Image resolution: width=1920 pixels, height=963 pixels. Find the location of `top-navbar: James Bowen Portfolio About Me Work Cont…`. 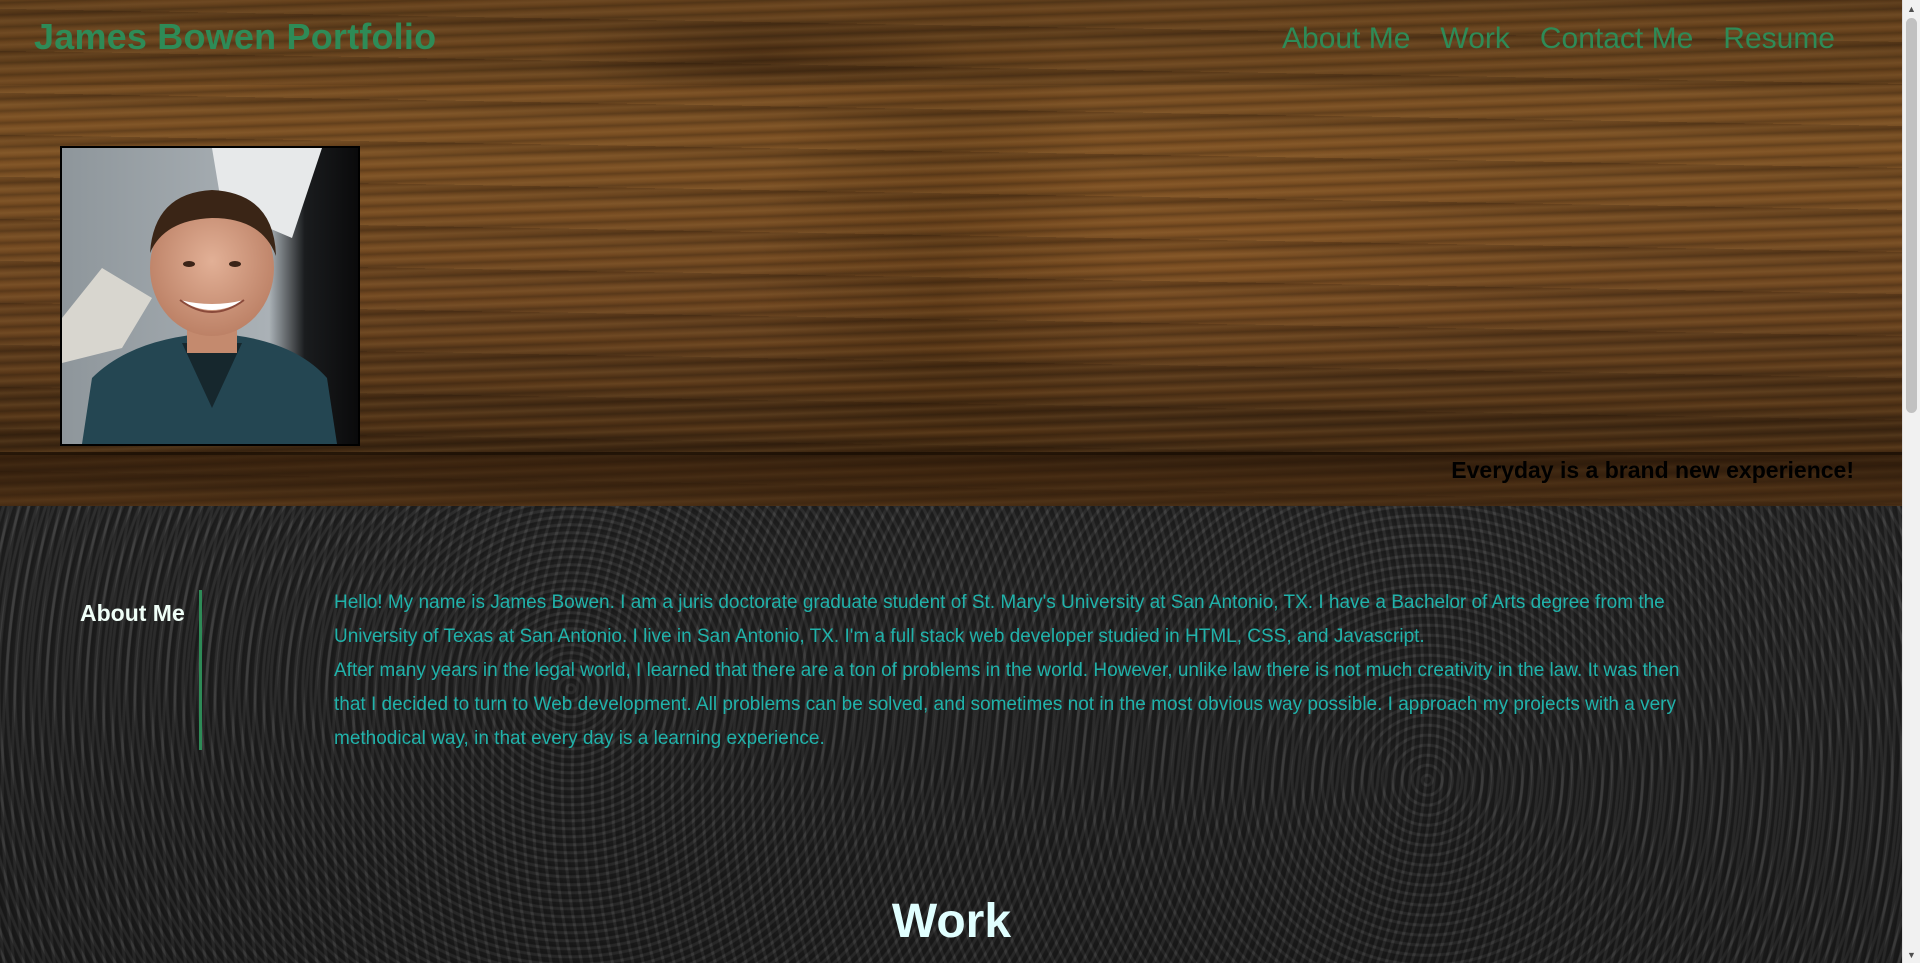

top-navbar: James Bowen Portfolio About Me Work Cont… is located at coordinates (951, 42).